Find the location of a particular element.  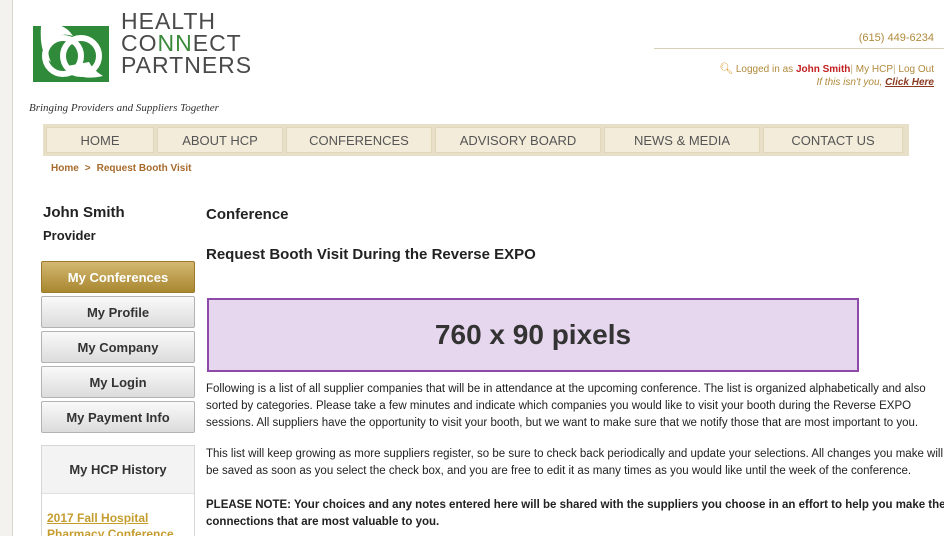

logo-word-partners: PARTNERS is located at coordinates (187, 65).